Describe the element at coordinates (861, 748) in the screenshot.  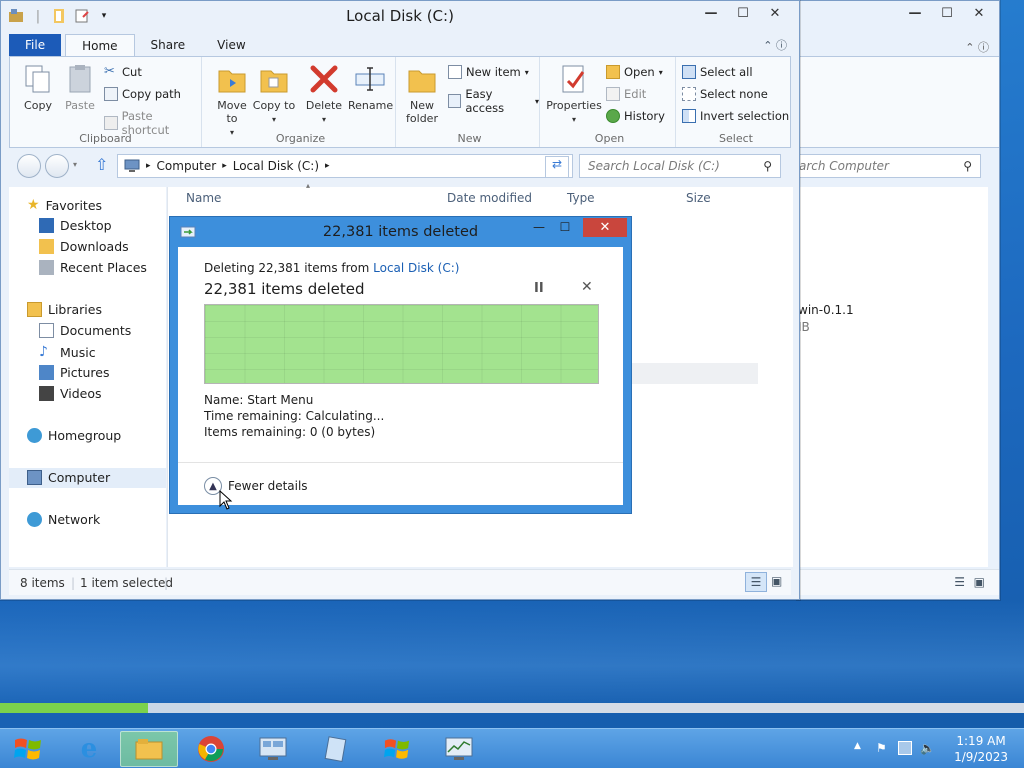
I see `show-hidden-icons-icon: ▲` at that location.